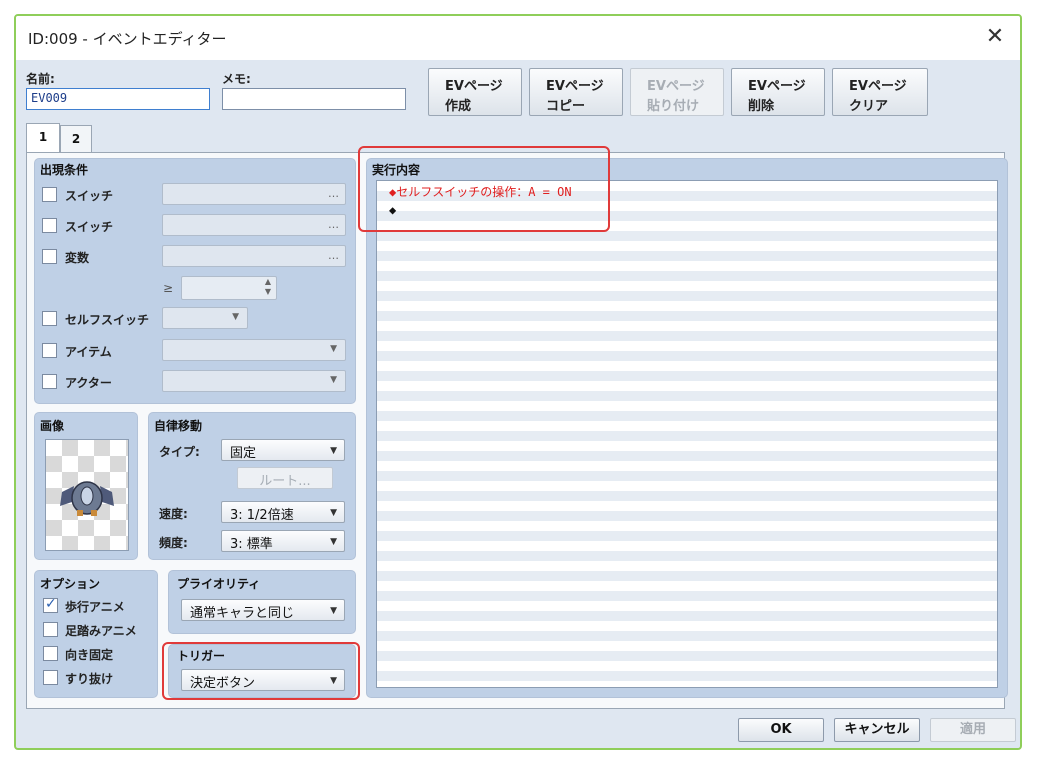 This screenshot has height=768, width=1041. I want to click on gte-symbol: ≥, so click(168, 288).